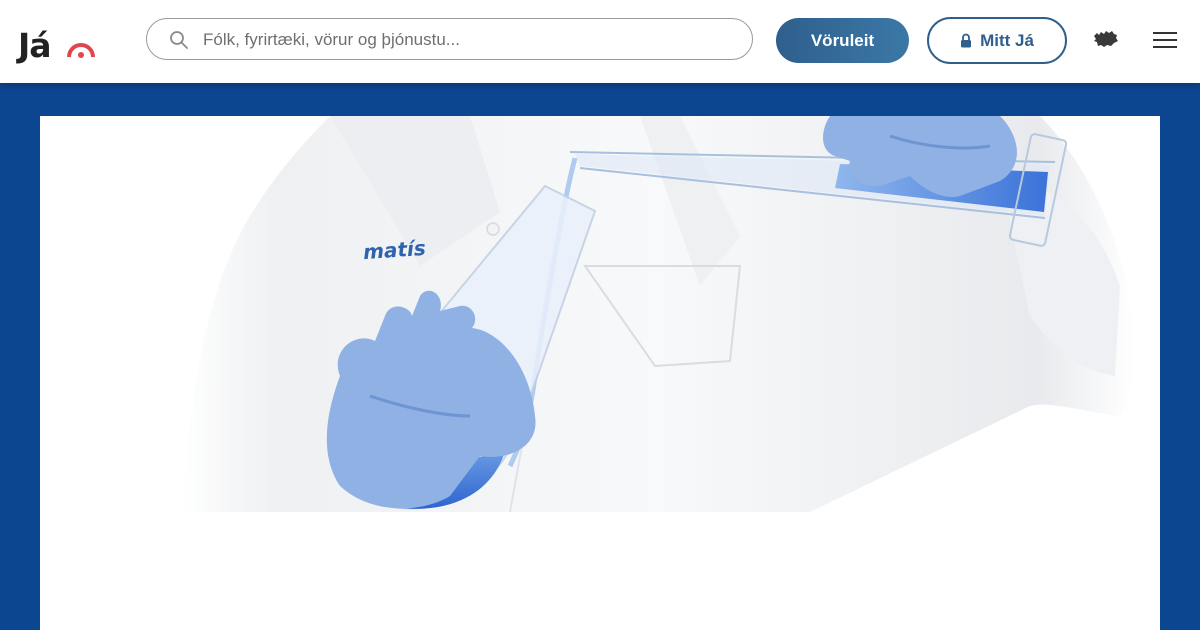 The width and height of the screenshot is (1200, 630). What do you see at coordinates (35, 45) in the screenshot?
I see `logo-text: Já` at bounding box center [35, 45].